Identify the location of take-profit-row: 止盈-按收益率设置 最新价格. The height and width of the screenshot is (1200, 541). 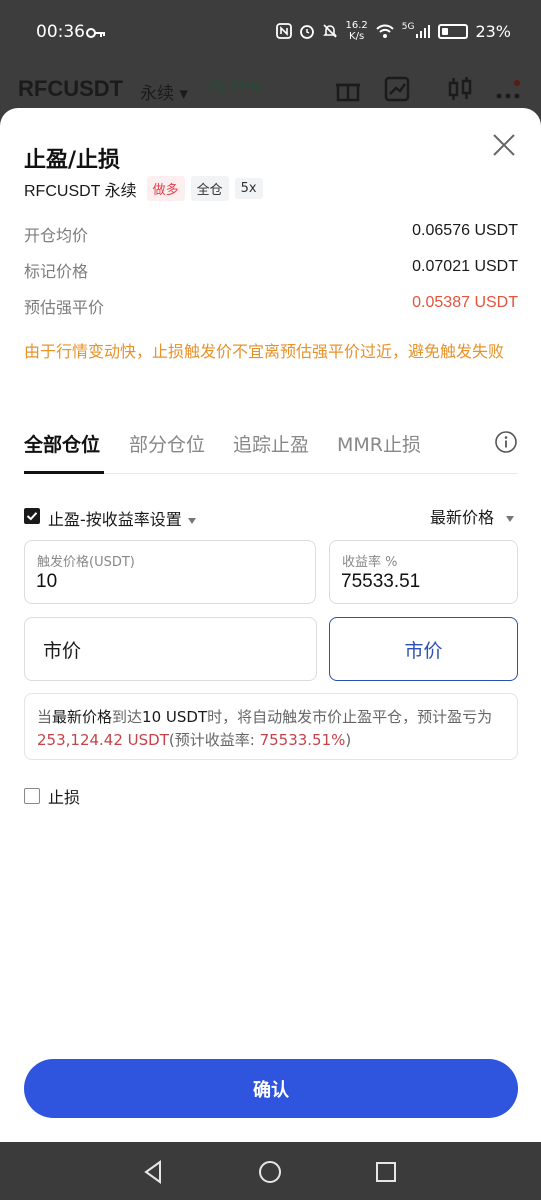
(271, 517).